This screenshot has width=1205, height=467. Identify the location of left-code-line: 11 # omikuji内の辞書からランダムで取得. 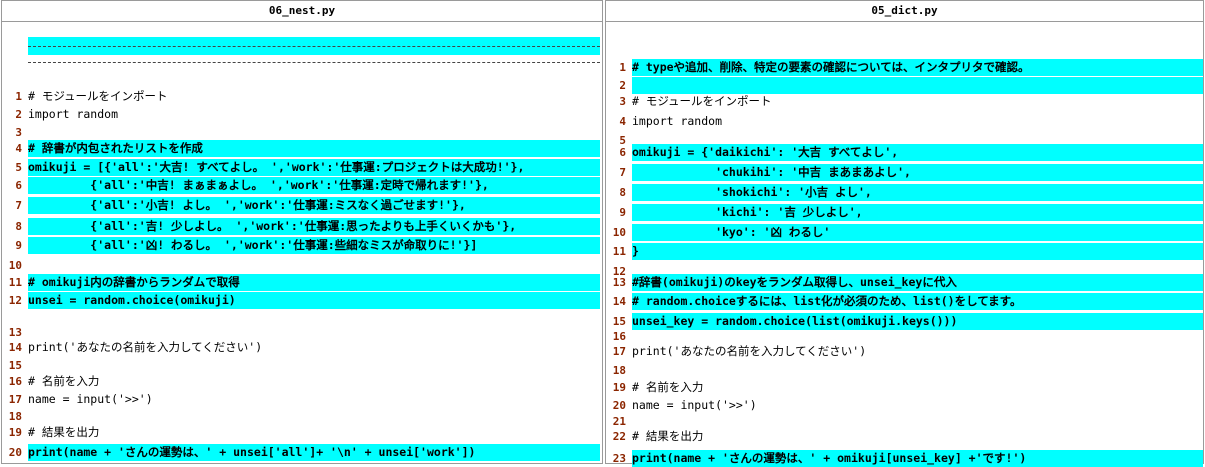
(302, 282).